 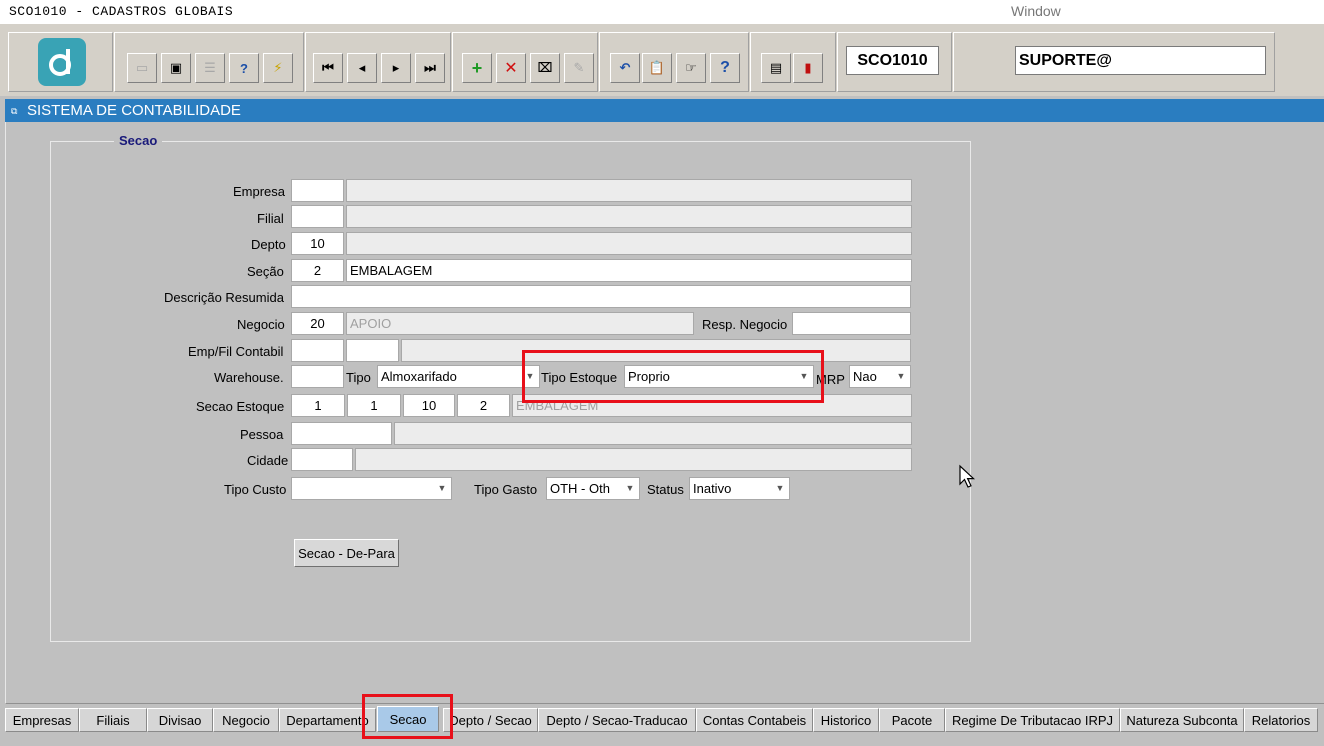 I want to click on label-tipo-custo: Tipo Custo, so click(x=255, y=489).